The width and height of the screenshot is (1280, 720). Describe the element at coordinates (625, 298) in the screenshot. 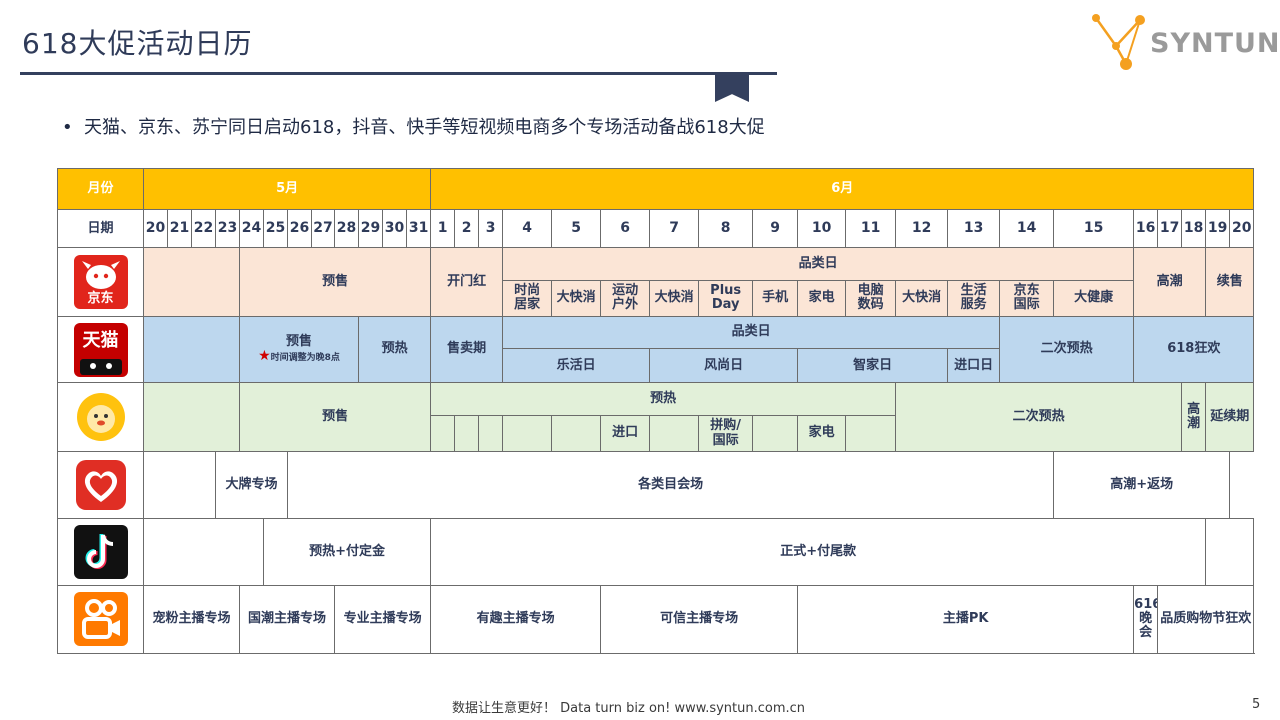

I see `jd-cat-3: 运动 户外` at that location.